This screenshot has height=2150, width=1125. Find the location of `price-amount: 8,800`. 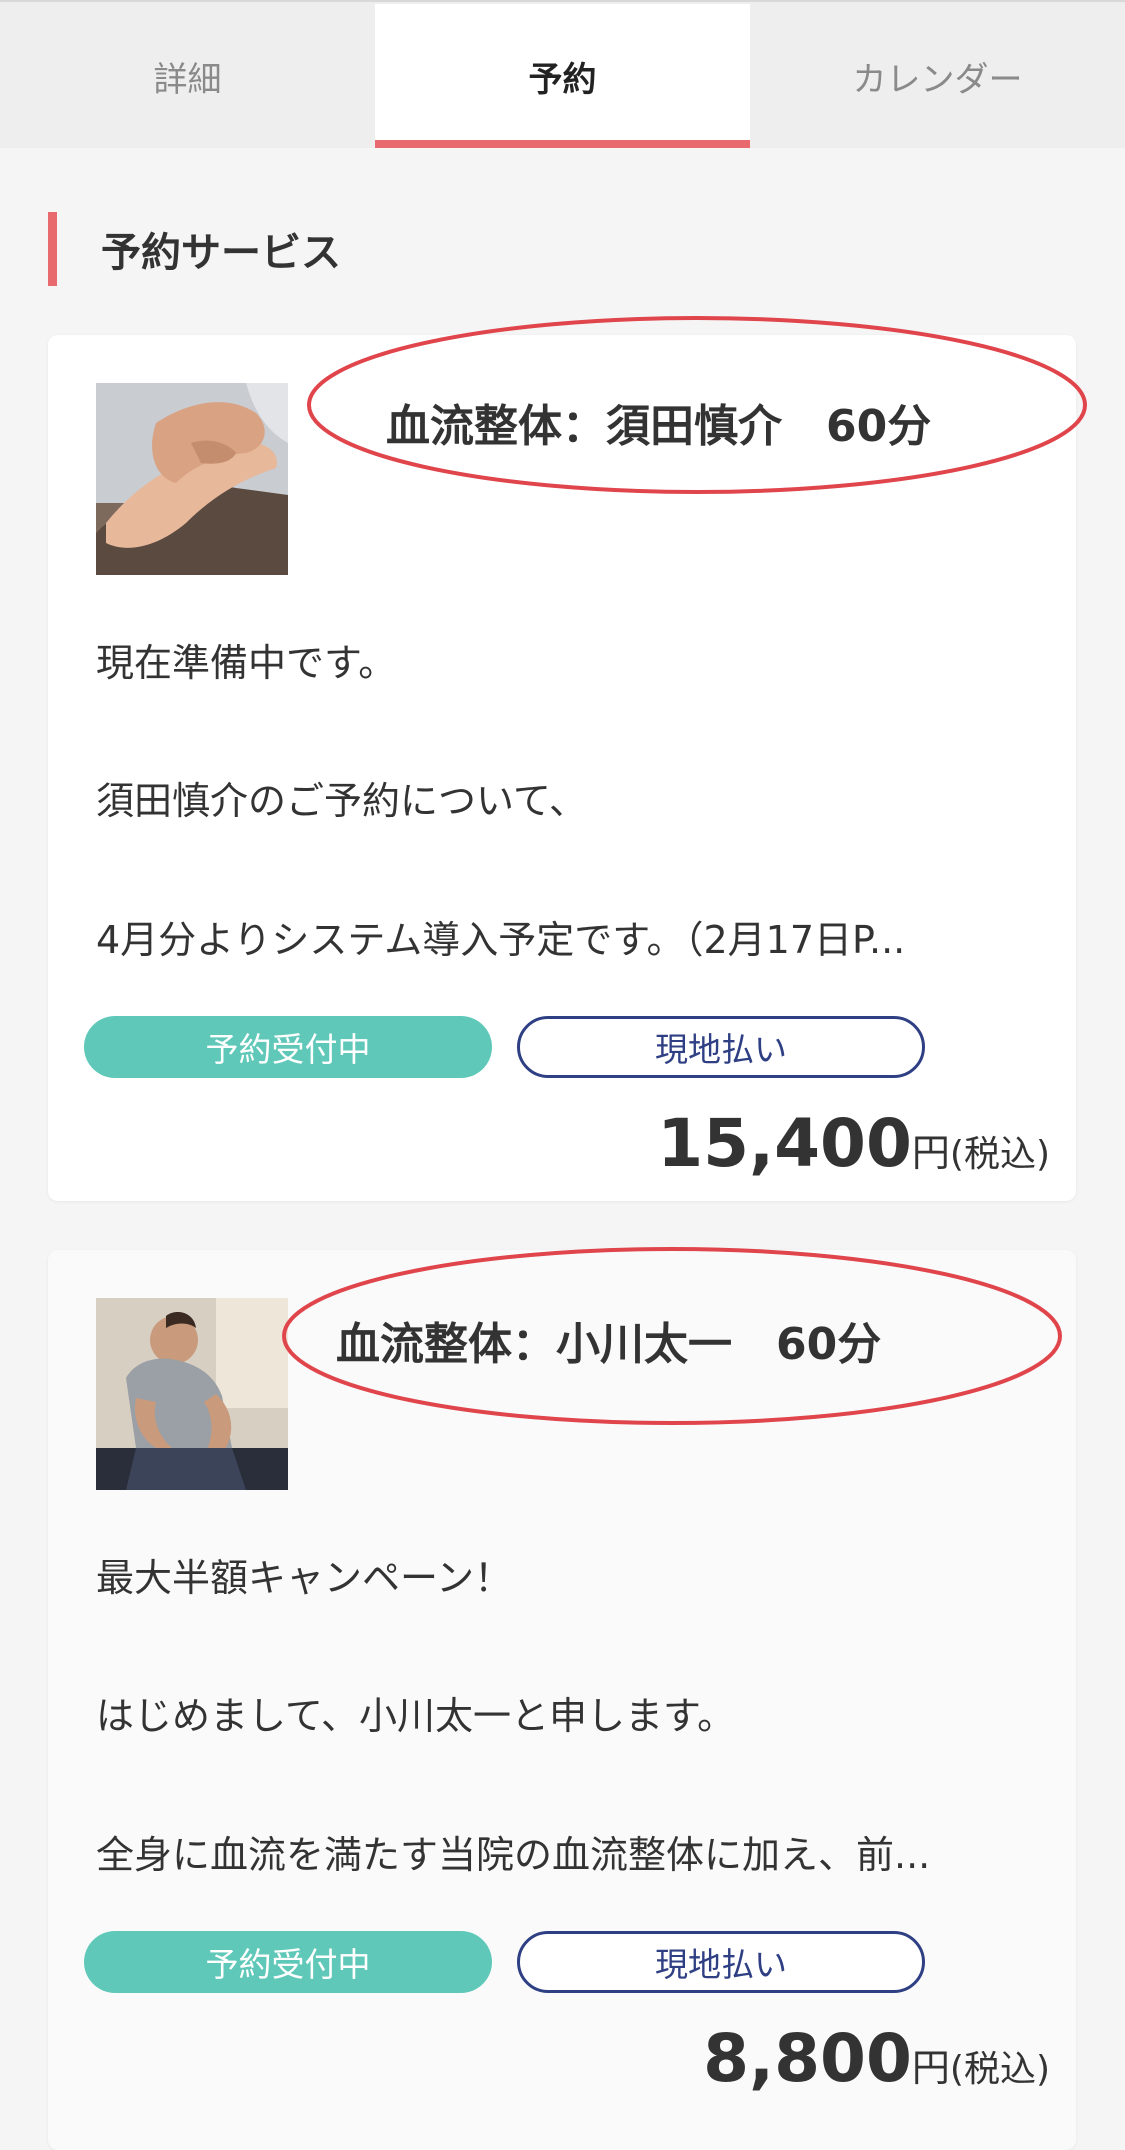

price-amount: 8,800 is located at coordinates (807, 2058).